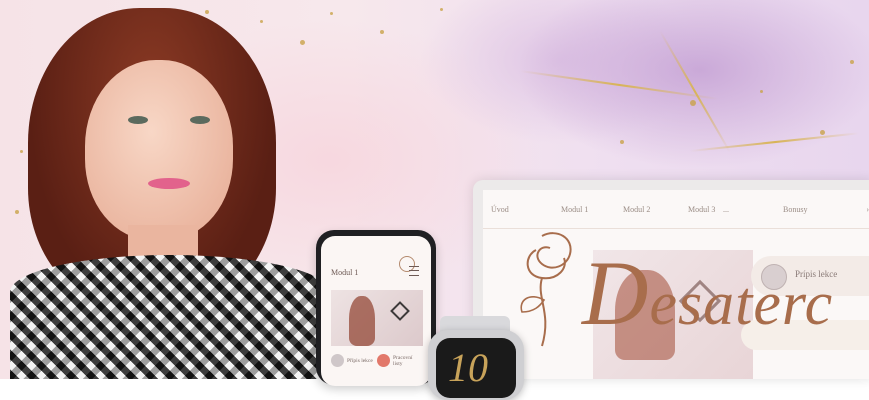 The height and width of the screenshot is (400, 869). What do you see at coordinates (337, 360) in the screenshot?
I see `transcript-chip-icon` at bounding box center [337, 360].